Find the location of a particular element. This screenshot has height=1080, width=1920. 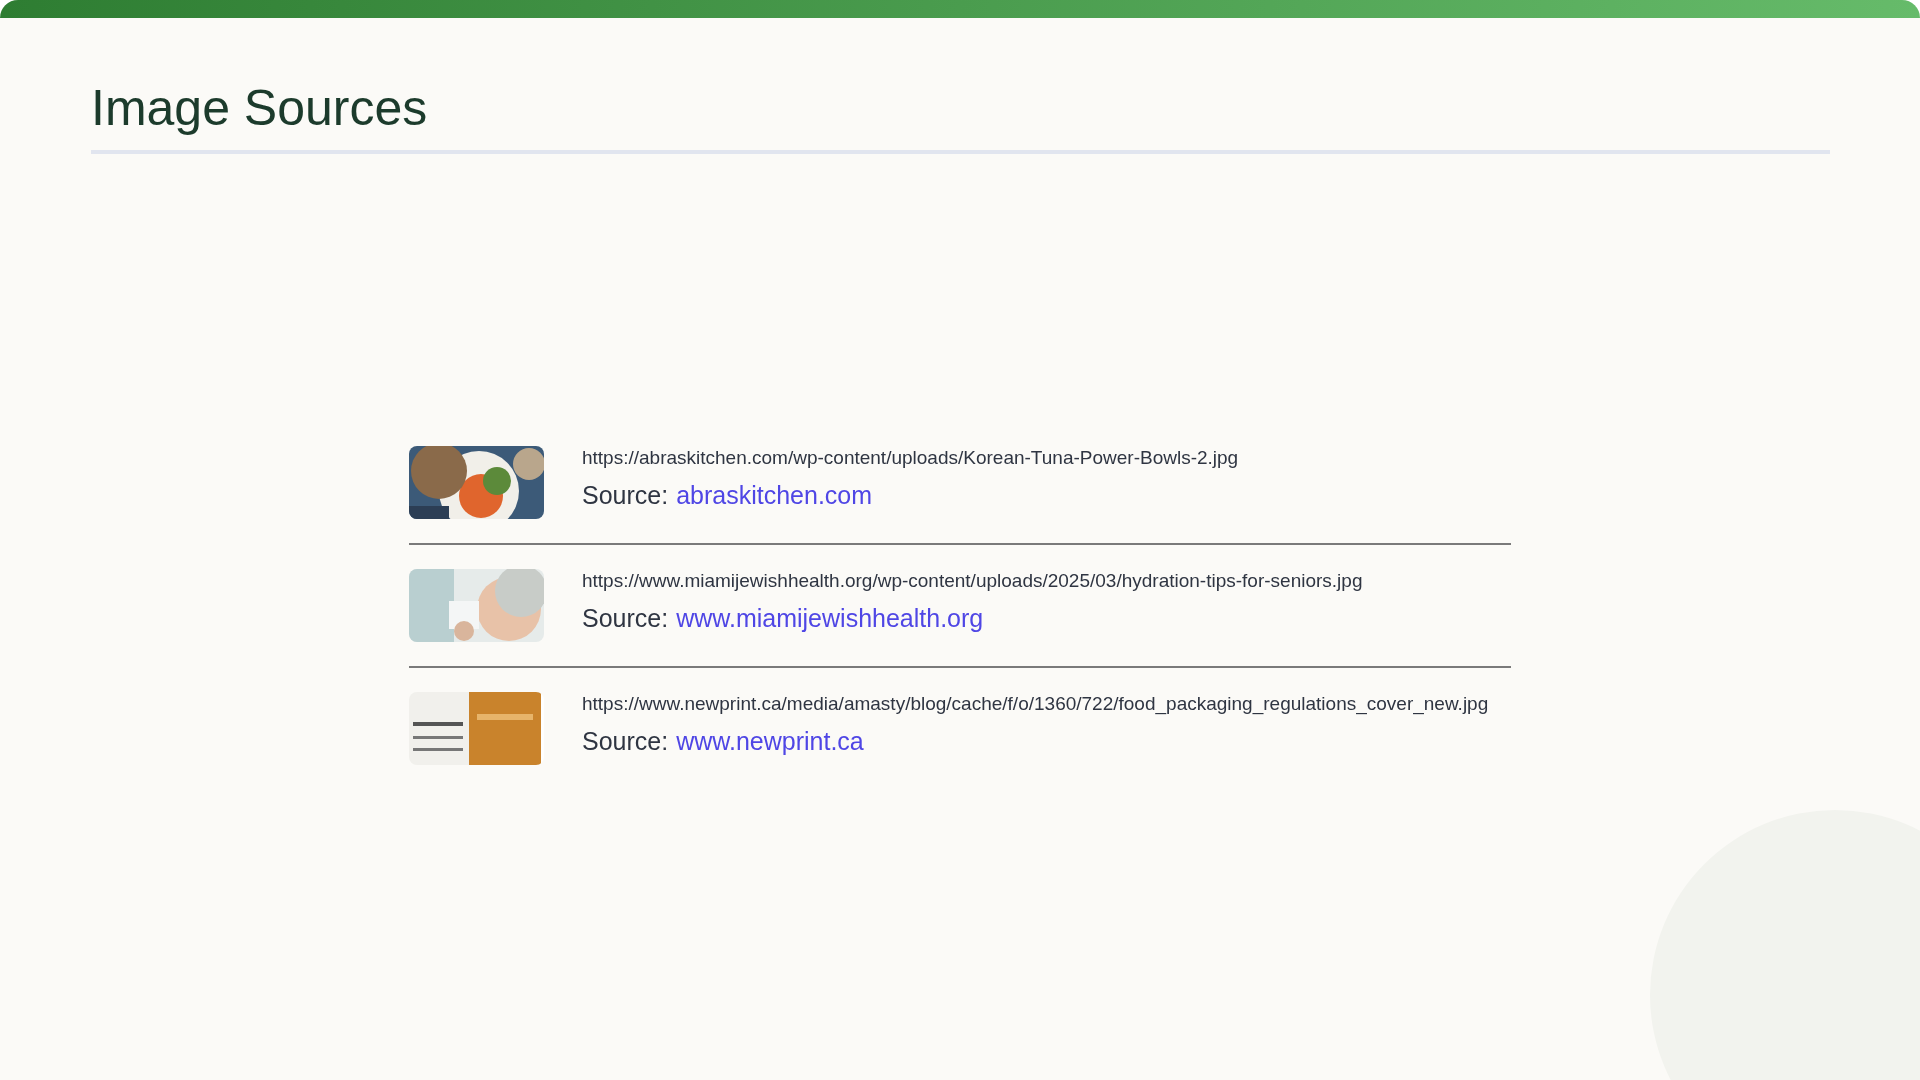

source-link: abraskitchen.com is located at coordinates (774, 495).